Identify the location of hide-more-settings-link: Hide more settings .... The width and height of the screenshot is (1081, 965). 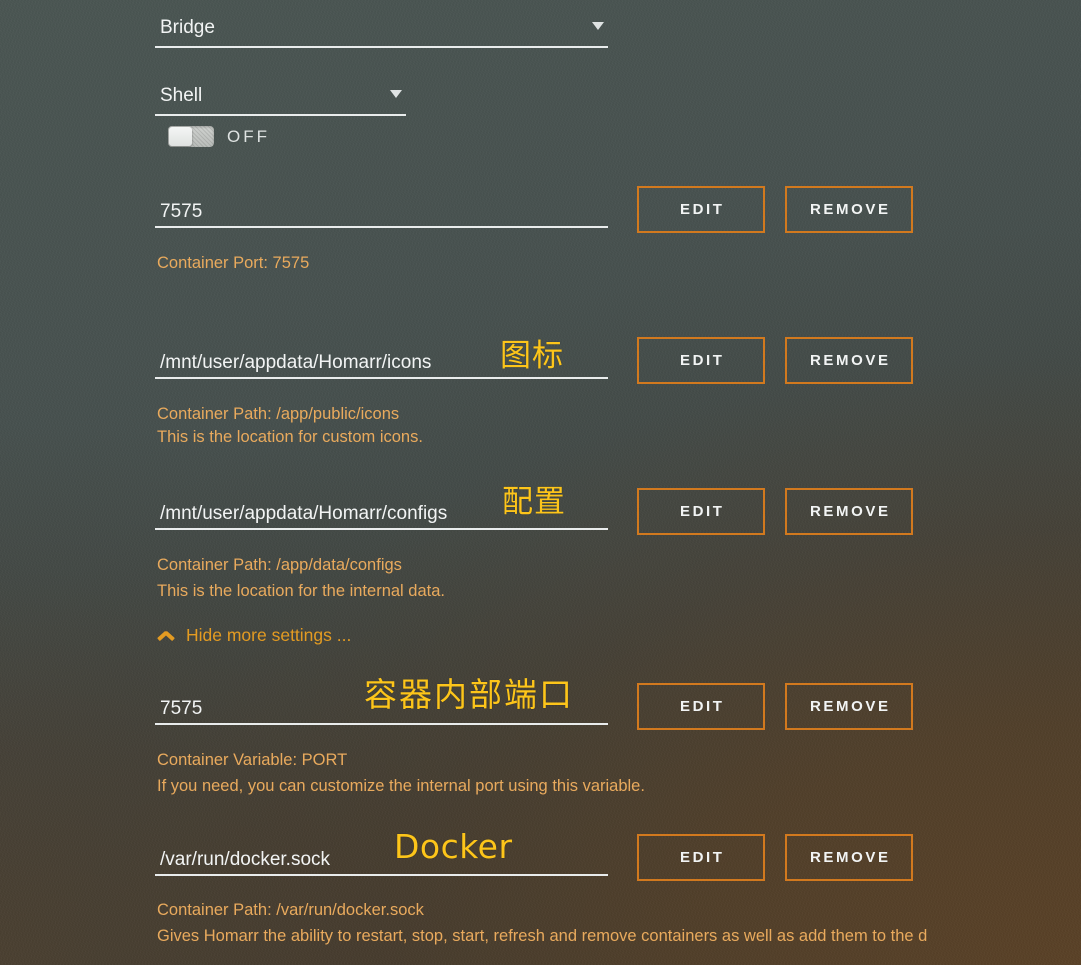
(254, 635).